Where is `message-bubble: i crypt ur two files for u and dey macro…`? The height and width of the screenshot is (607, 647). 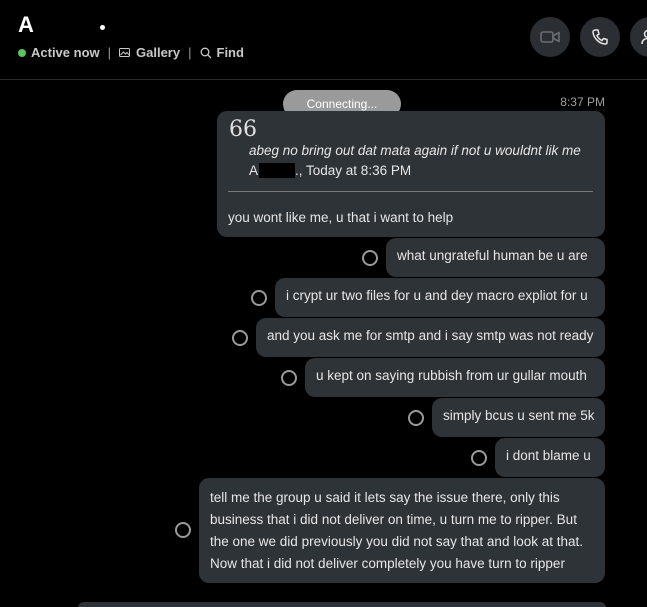
message-bubble: i crypt ur two files for u and dey macro… is located at coordinates (440, 297).